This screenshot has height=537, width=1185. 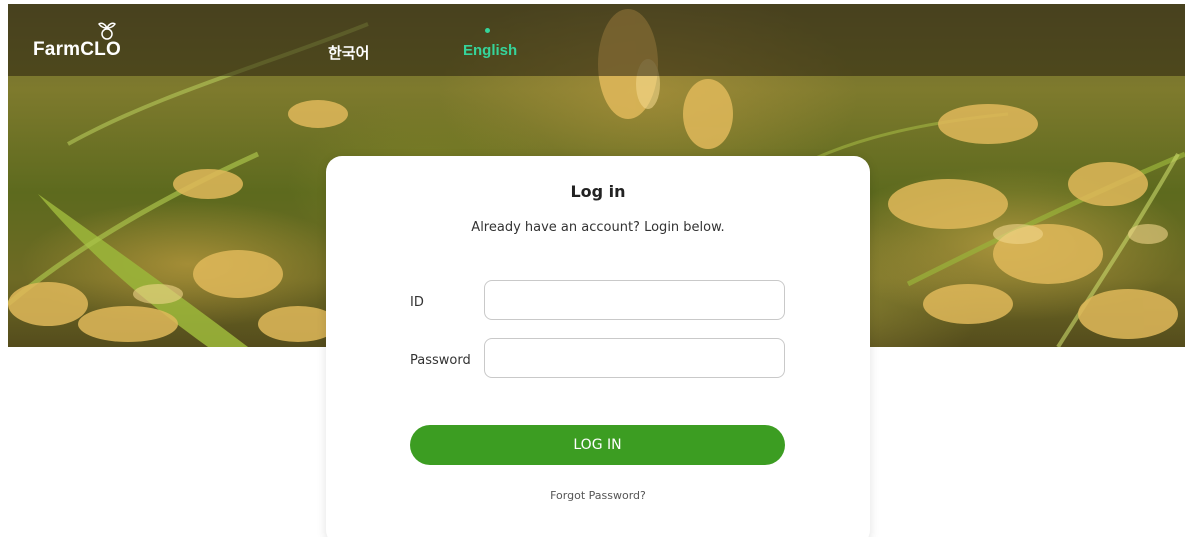 What do you see at coordinates (596, 40) in the screenshot?
I see `top-navbar: FarmCLO 한국어 English` at bounding box center [596, 40].